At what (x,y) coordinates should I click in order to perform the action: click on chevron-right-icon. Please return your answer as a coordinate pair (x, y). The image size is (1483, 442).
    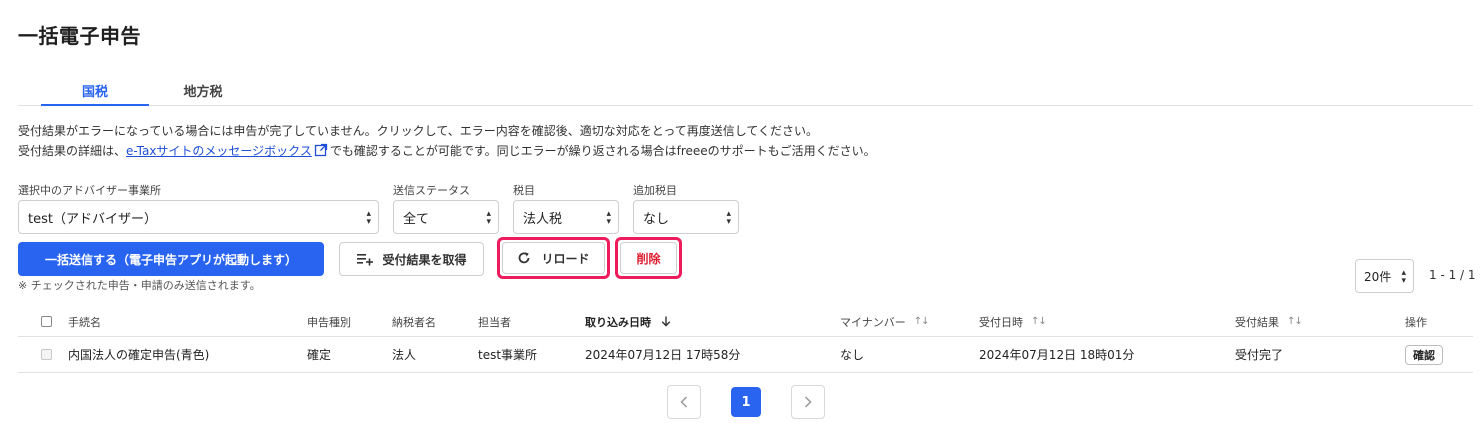
    Looking at the image, I should click on (808, 402).